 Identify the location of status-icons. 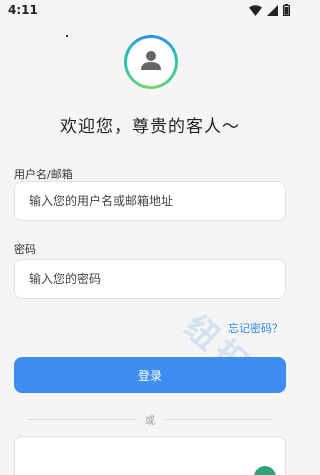
(270, 10).